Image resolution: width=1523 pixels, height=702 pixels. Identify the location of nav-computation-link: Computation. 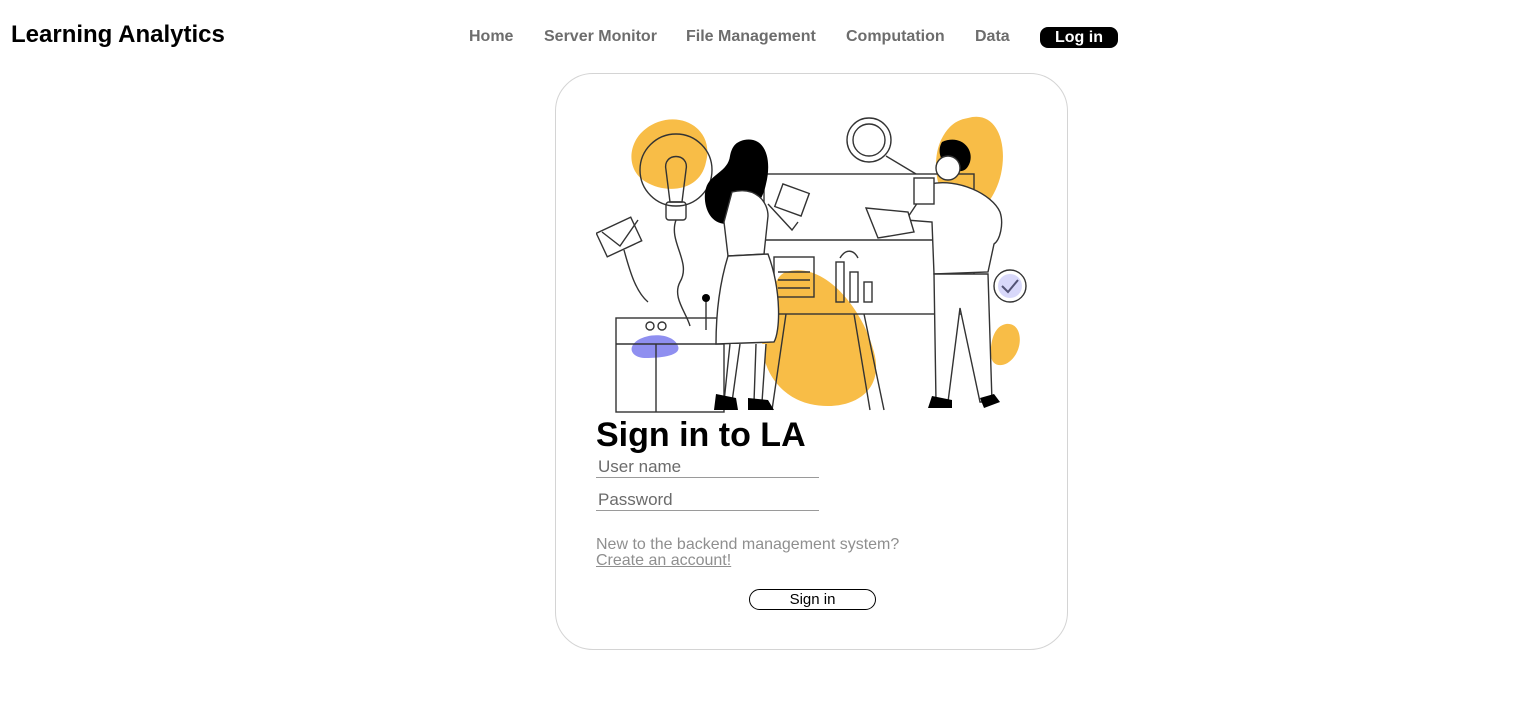
(895, 37).